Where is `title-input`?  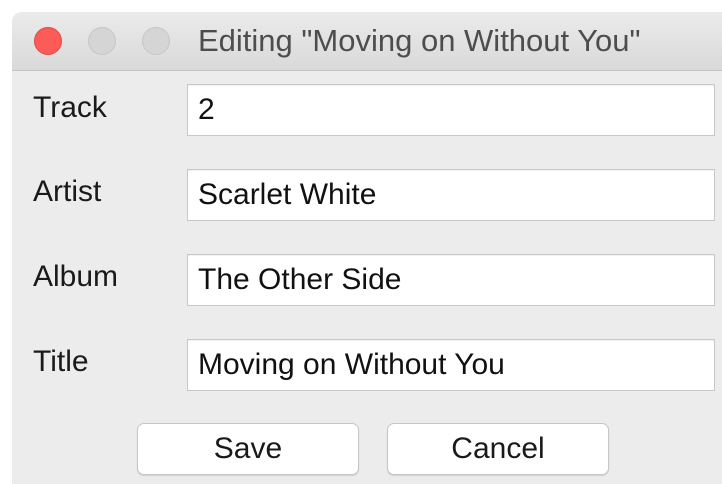
title-input is located at coordinates (451, 365).